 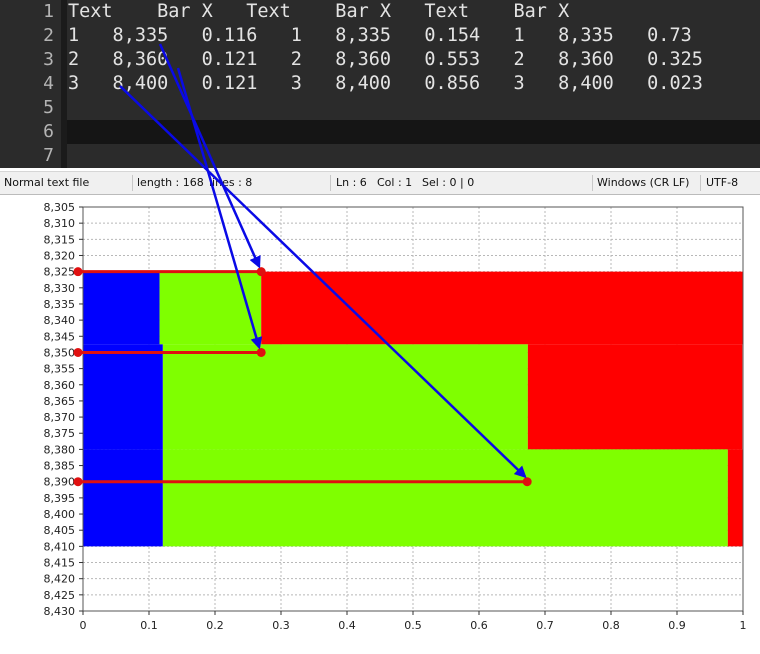 I want to click on y-tick-label: 8,370, so click(x=60, y=417).